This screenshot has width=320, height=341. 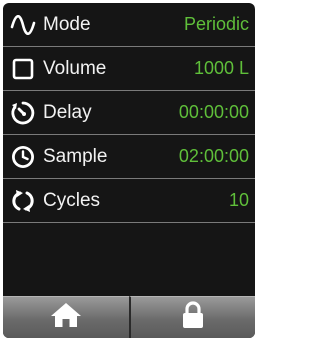 I want to click on delay-label: Delay, so click(x=67, y=112).